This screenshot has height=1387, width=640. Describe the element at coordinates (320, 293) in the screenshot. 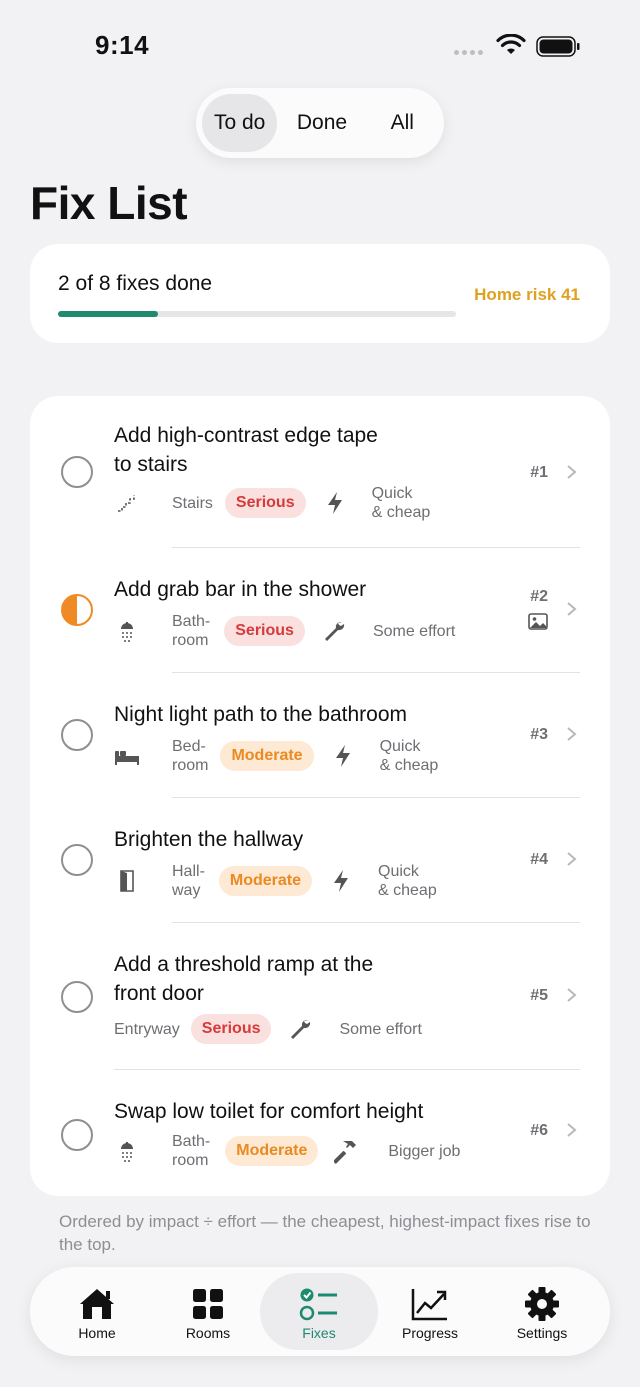

I see `progress-card: 2 of 8 fixes done Home risk 41` at that location.